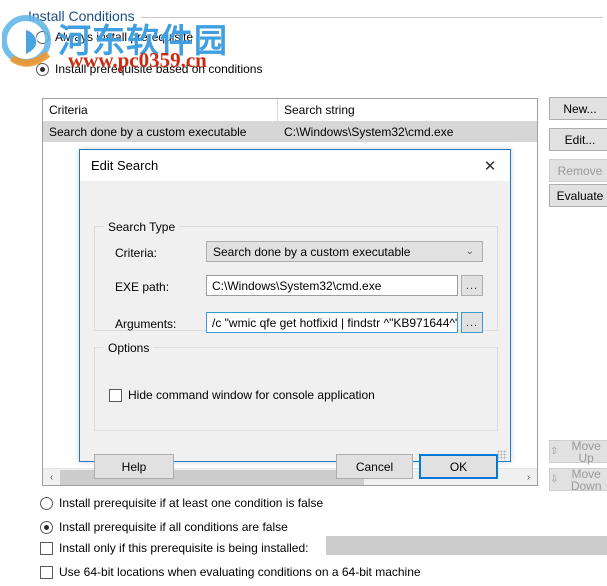 The height and width of the screenshot is (586, 607). Describe the element at coordinates (578, 170) in the screenshot. I see `remove-button: Remove` at that location.